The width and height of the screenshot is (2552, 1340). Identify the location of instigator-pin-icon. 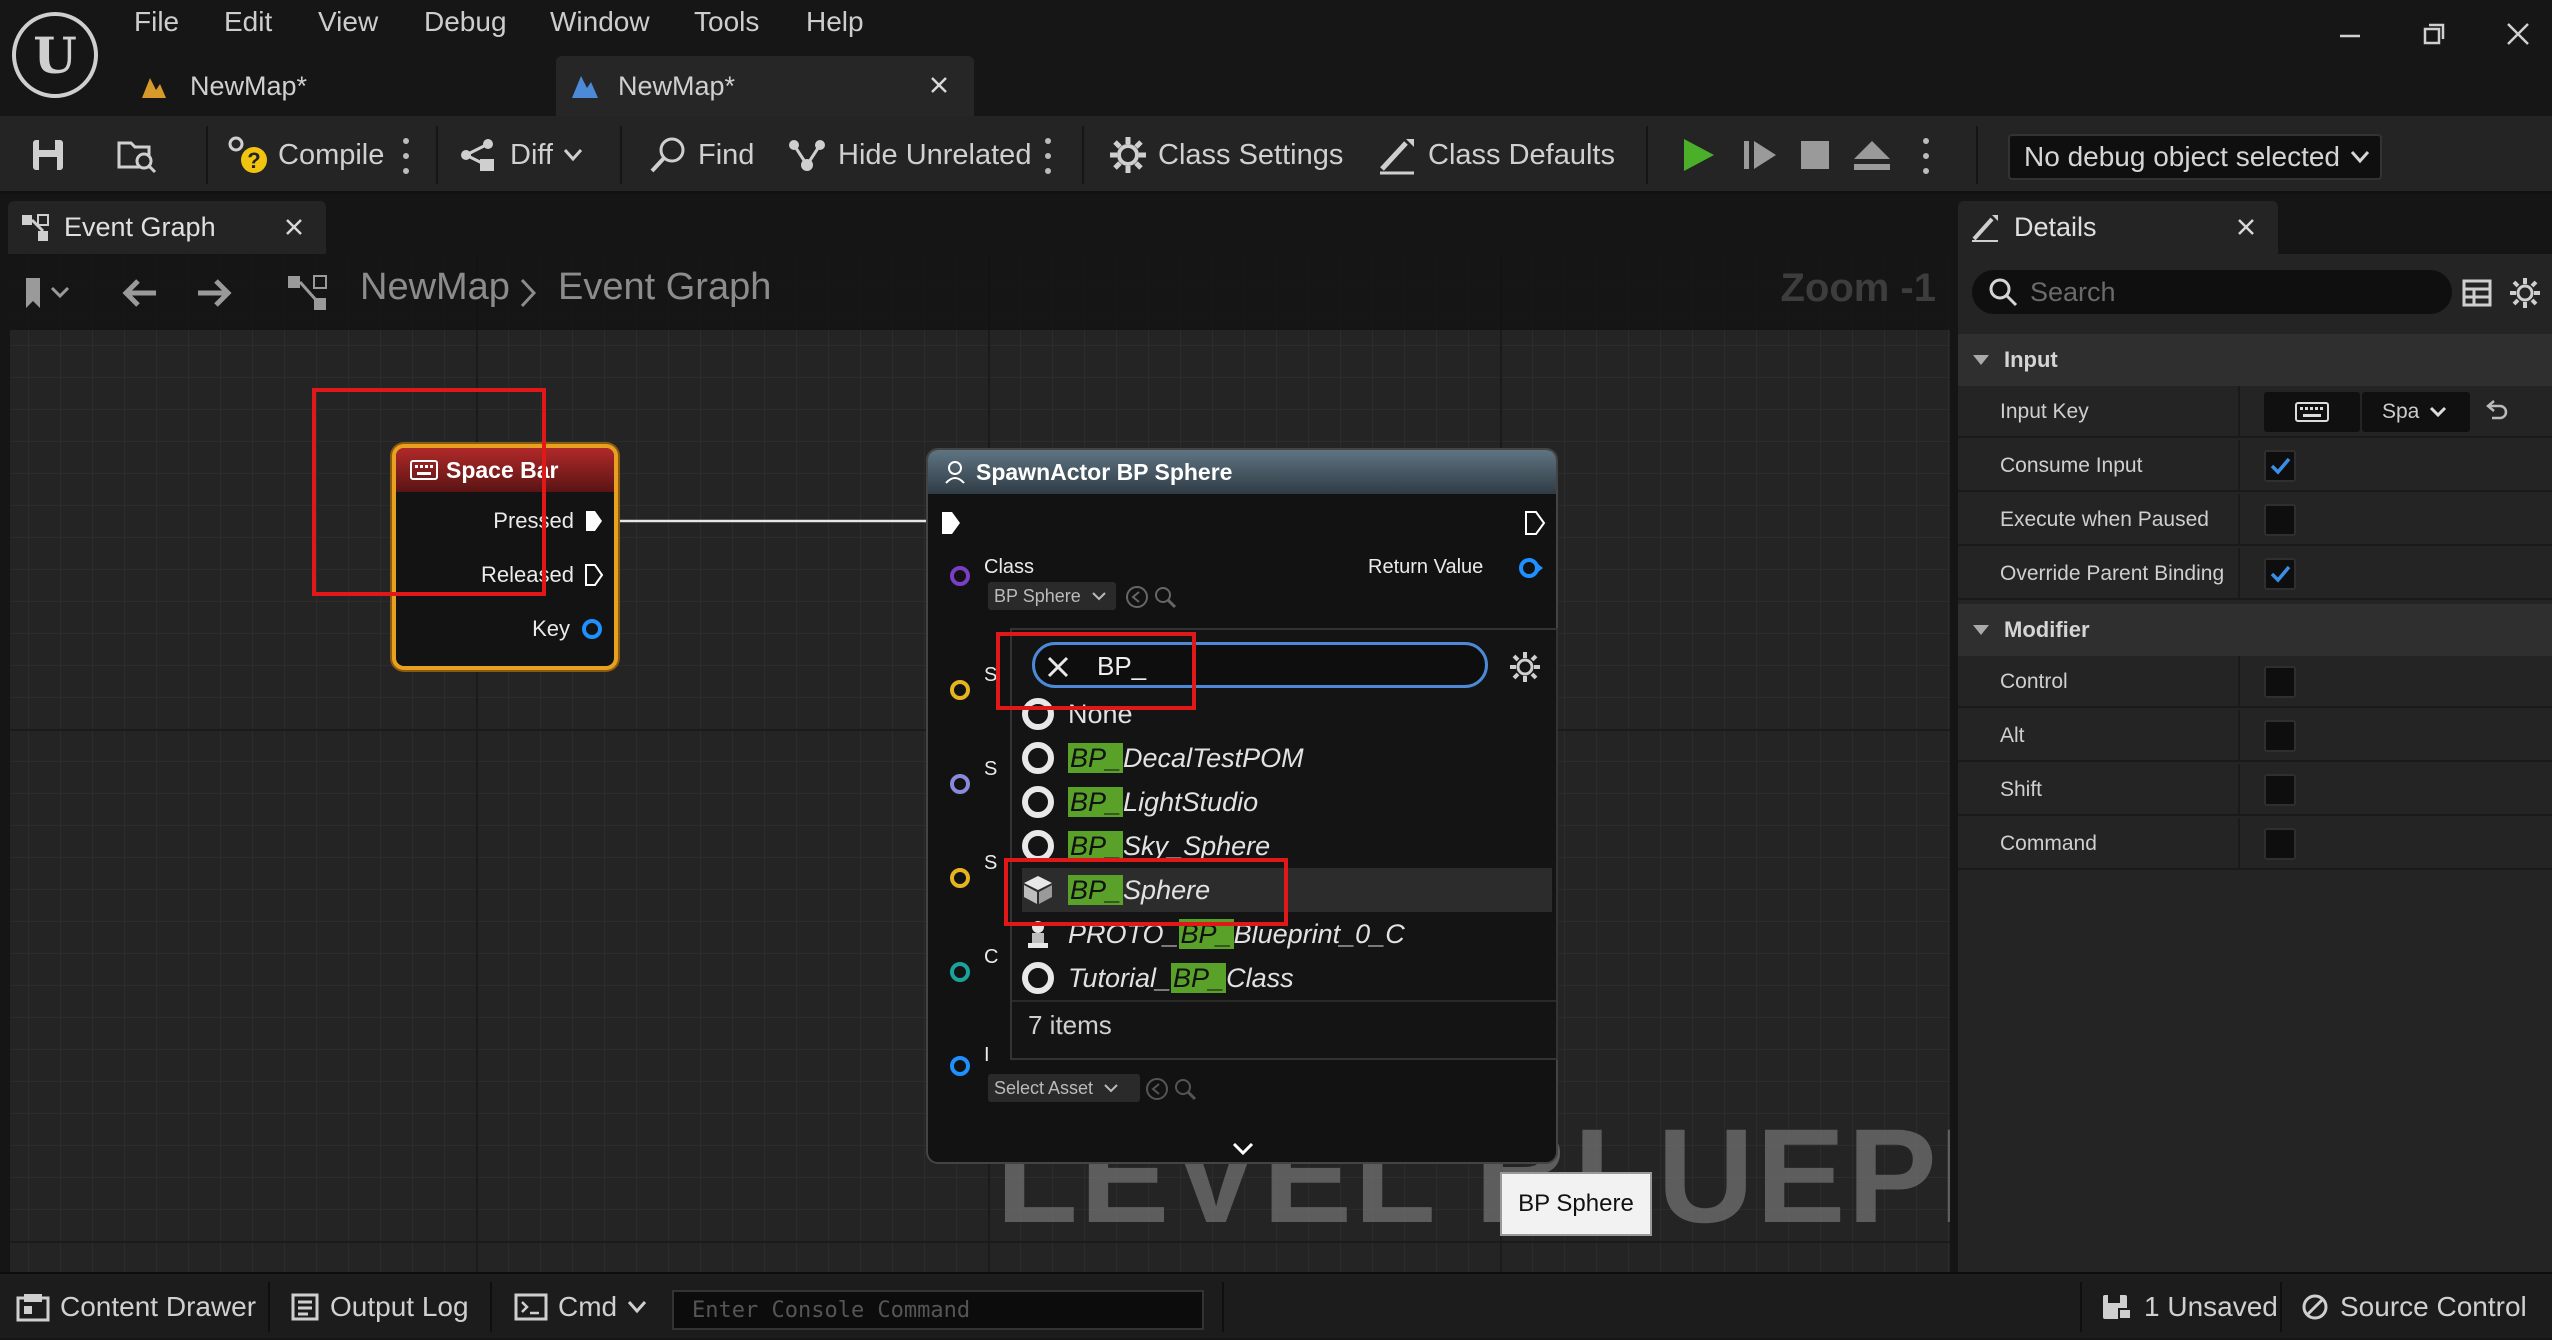
(960, 1066).